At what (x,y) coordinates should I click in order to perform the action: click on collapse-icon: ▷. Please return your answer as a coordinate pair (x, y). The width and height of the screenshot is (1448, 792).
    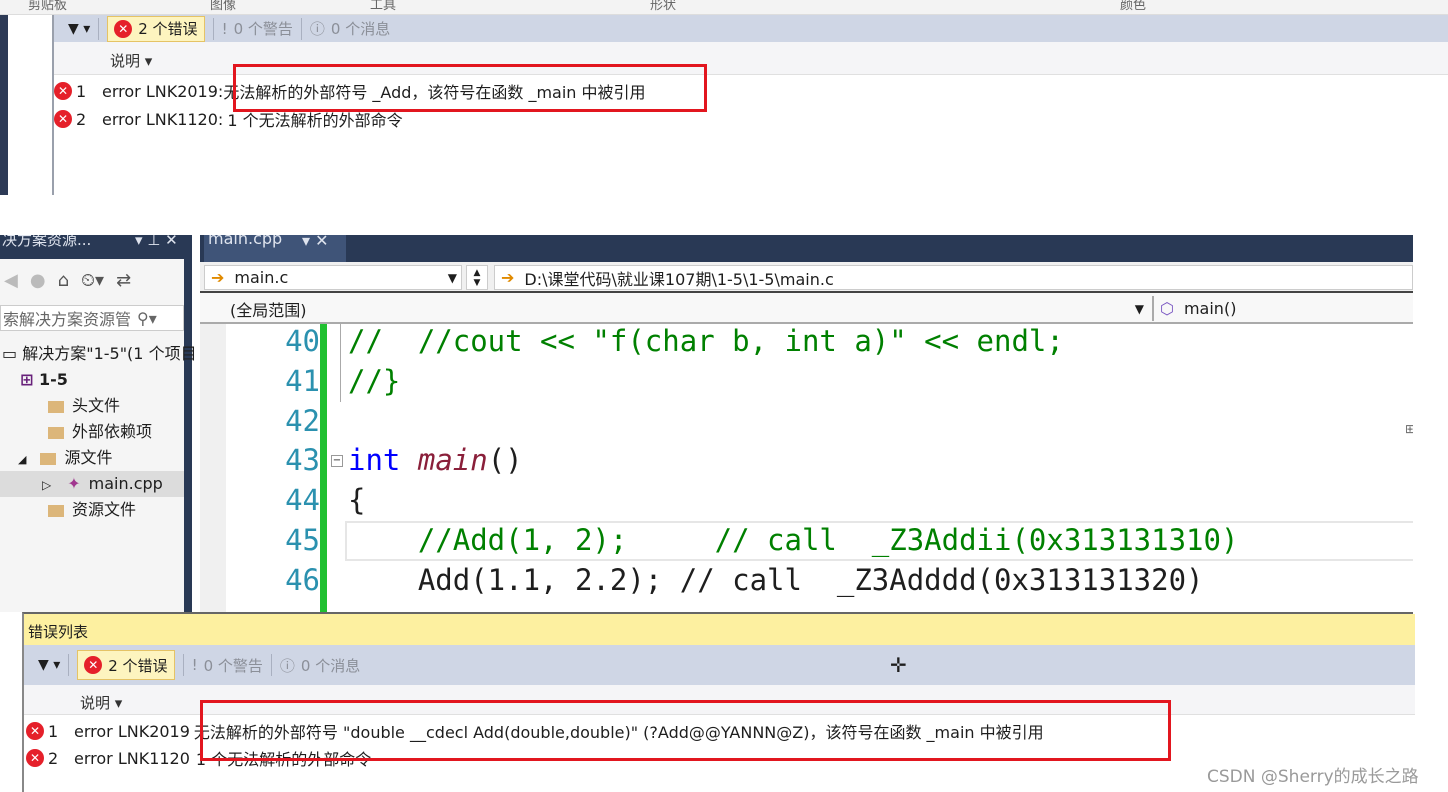
    Looking at the image, I should click on (46, 485).